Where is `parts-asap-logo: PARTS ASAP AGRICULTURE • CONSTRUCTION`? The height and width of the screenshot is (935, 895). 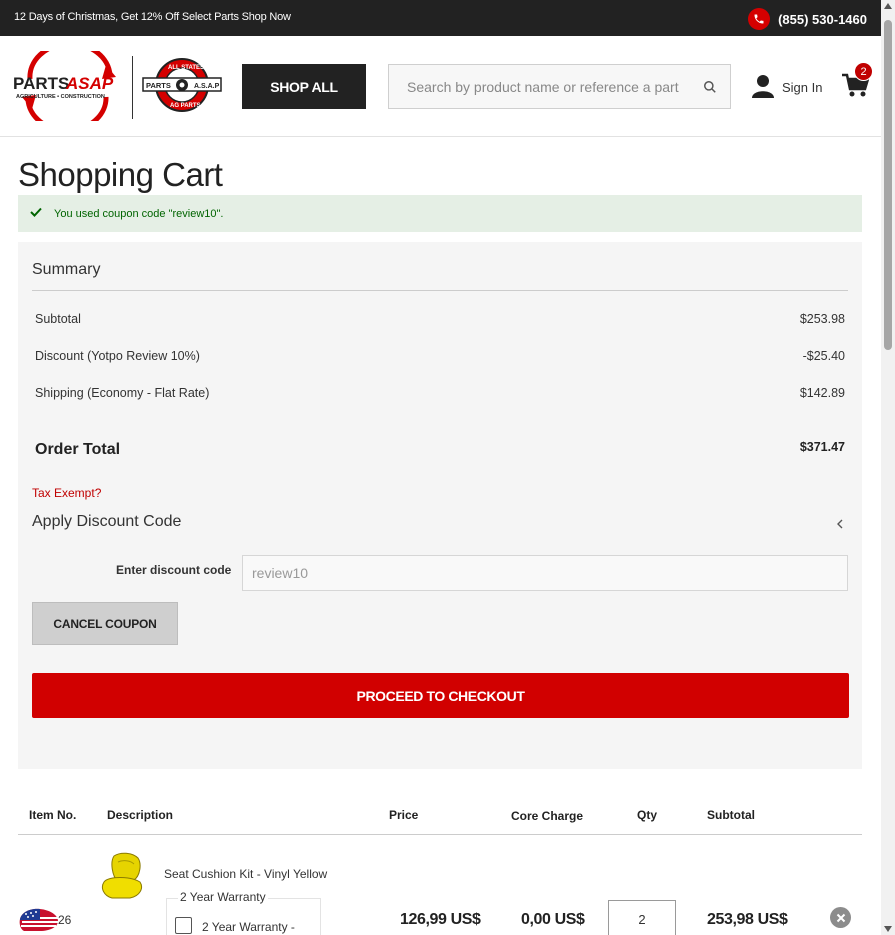 parts-asap-logo: PARTS ASAP AGRICULTURE • CONSTRUCTION is located at coordinates (67, 87).